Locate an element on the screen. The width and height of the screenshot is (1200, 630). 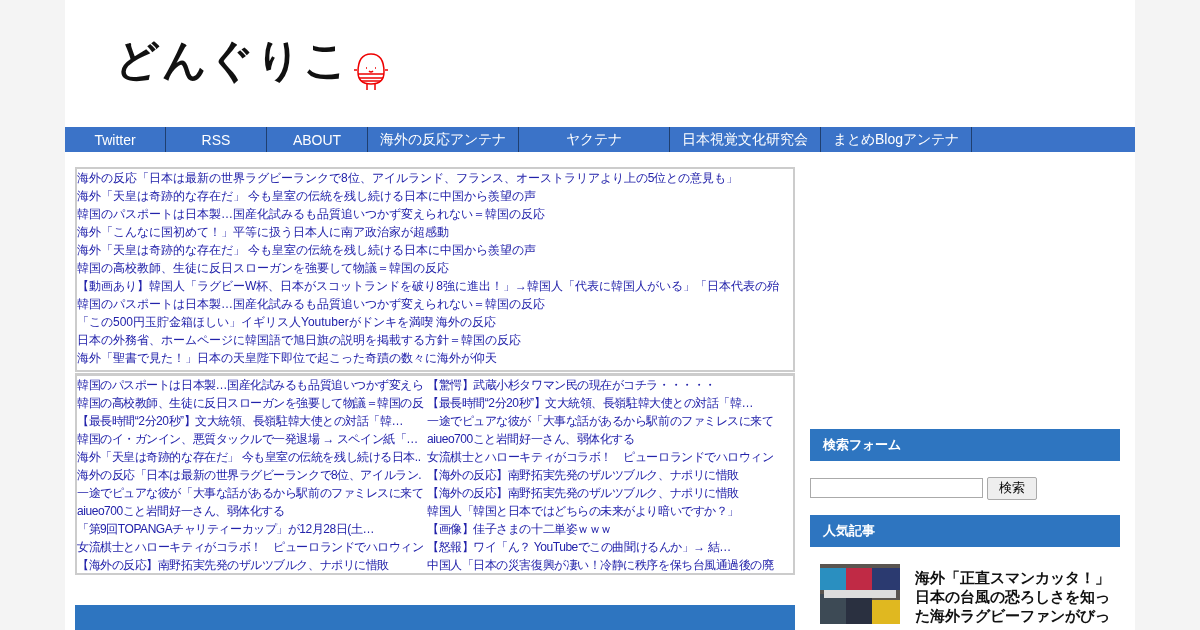
article-link: 中国人「日本の災害復興が凄い！冷静に秩序を保ち台風通過後の廃 is located at coordinates (609, 565).